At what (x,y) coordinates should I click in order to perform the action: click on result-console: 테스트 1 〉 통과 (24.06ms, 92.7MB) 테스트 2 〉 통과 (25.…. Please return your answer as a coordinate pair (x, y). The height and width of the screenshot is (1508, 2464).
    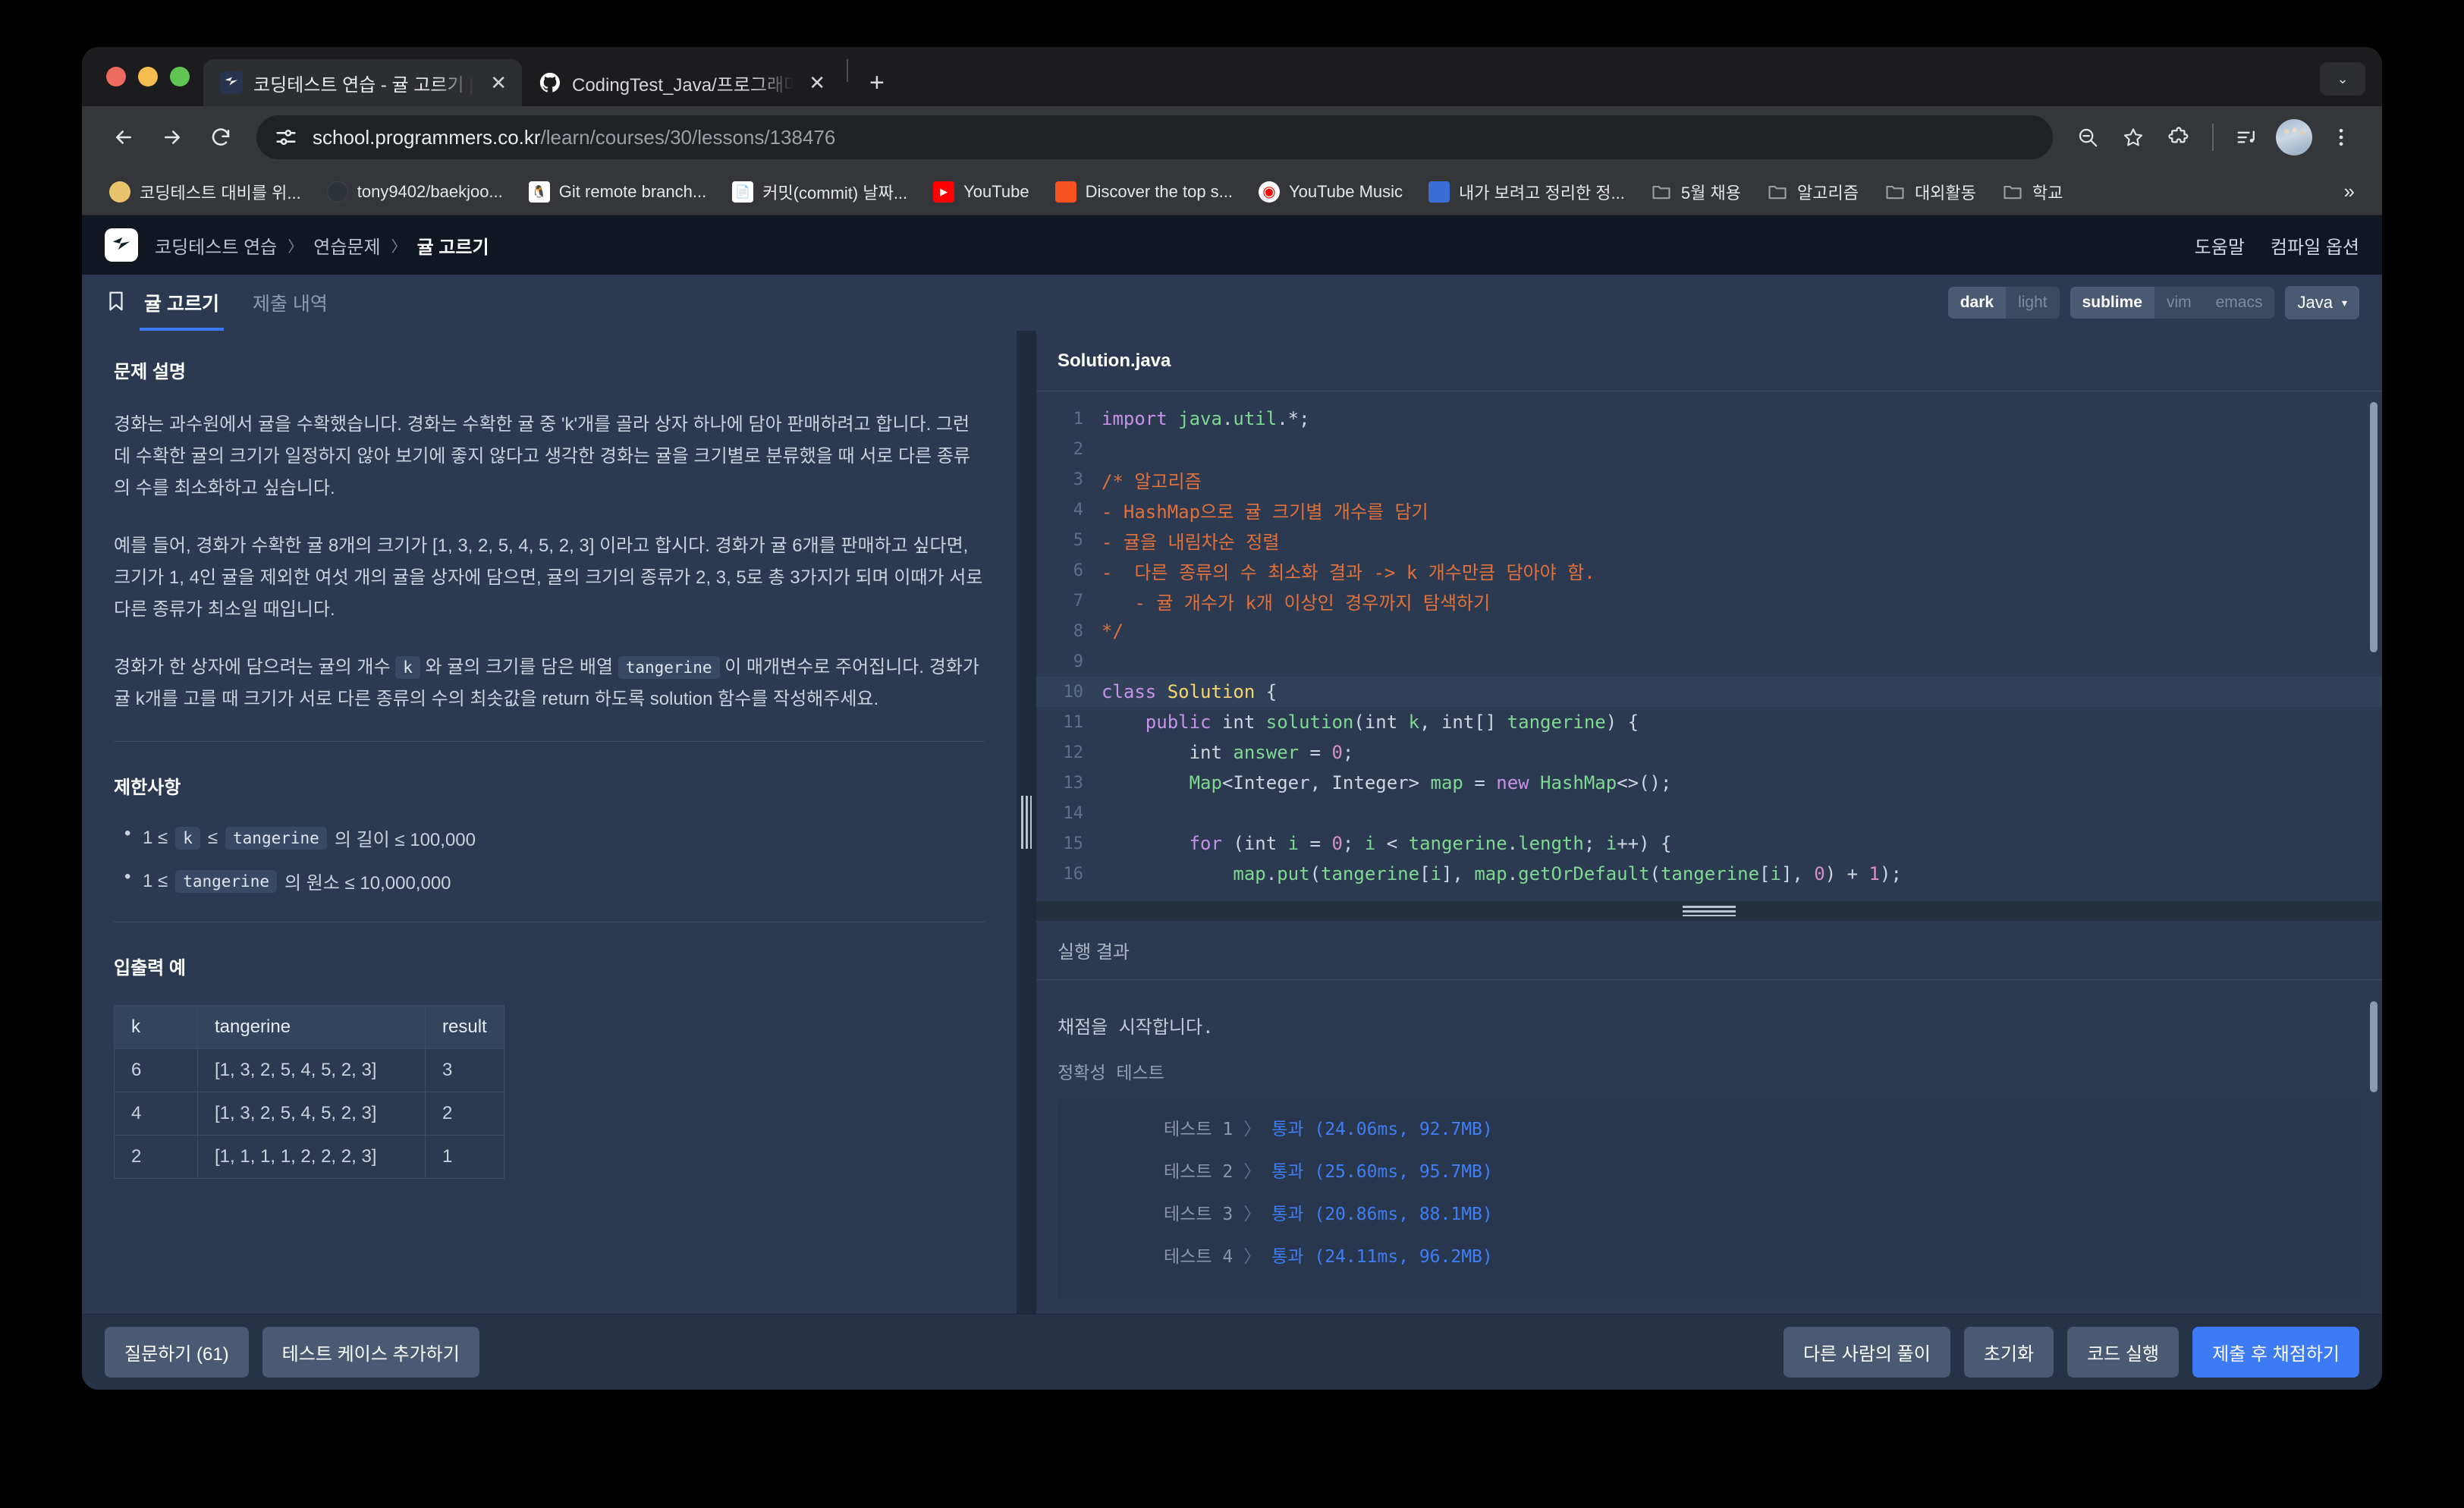
    Looking at the image, I should click on (1709, 1199).